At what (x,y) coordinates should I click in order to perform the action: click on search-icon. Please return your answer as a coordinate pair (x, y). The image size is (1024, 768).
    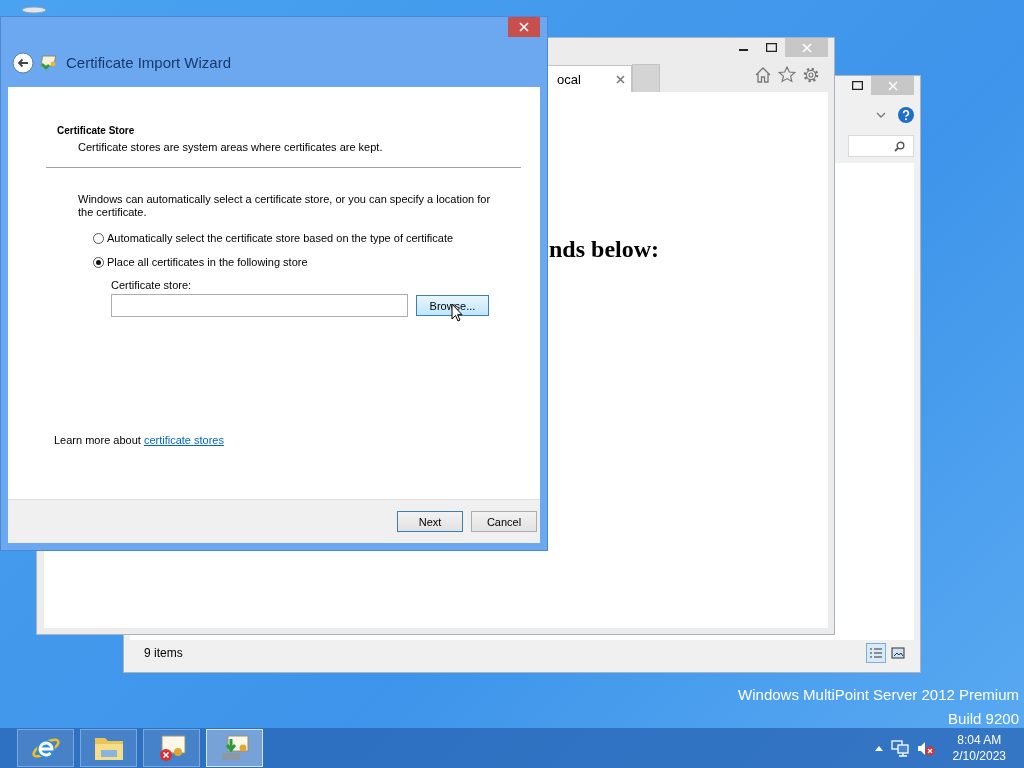
    Looking at the image, I should click on (899, 146).